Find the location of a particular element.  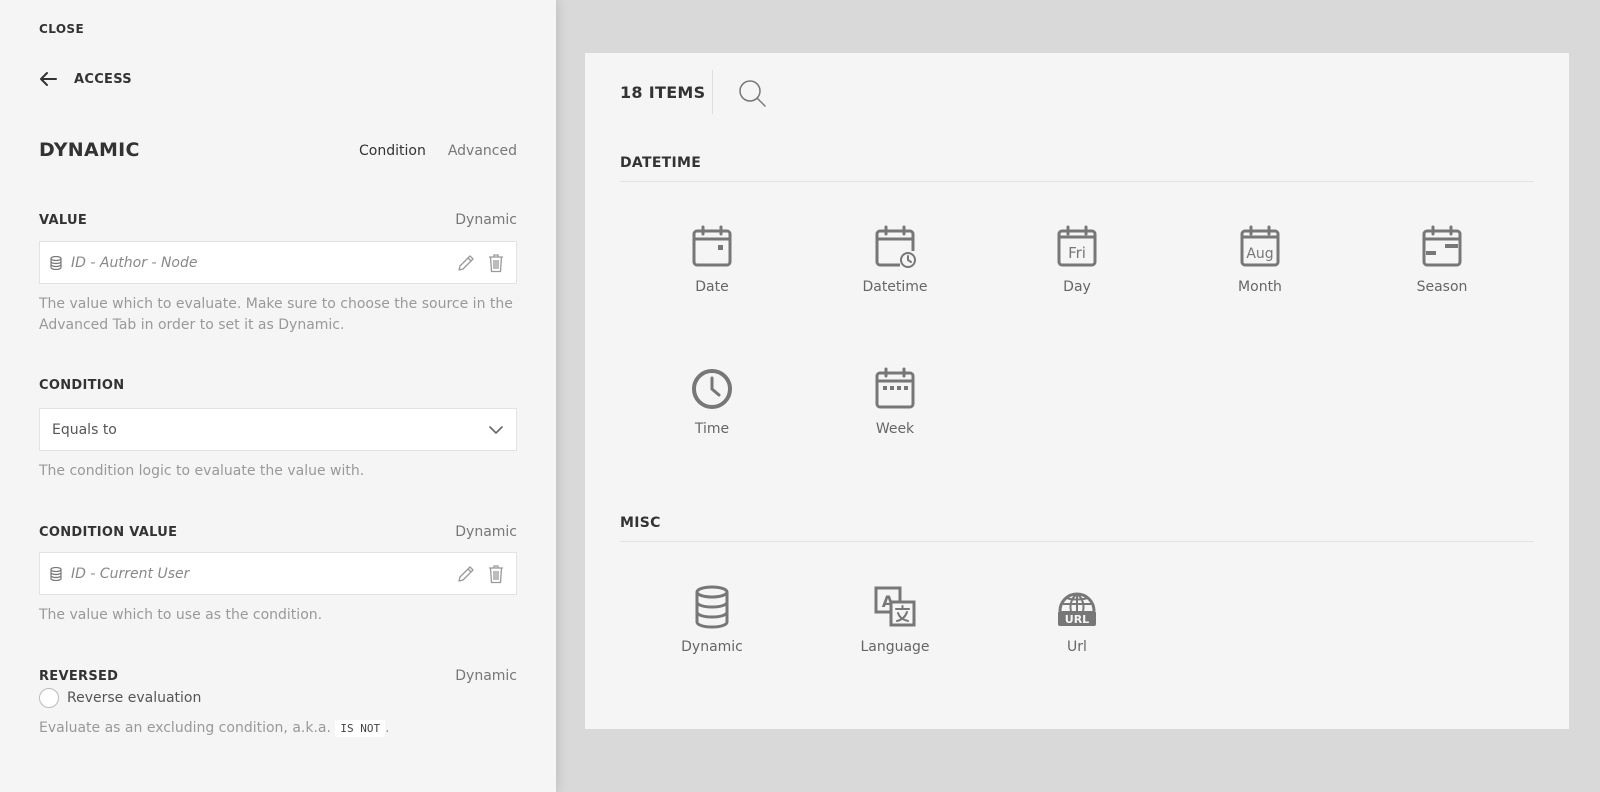

calendar-season-icon is located at coordinates (1442, 246).